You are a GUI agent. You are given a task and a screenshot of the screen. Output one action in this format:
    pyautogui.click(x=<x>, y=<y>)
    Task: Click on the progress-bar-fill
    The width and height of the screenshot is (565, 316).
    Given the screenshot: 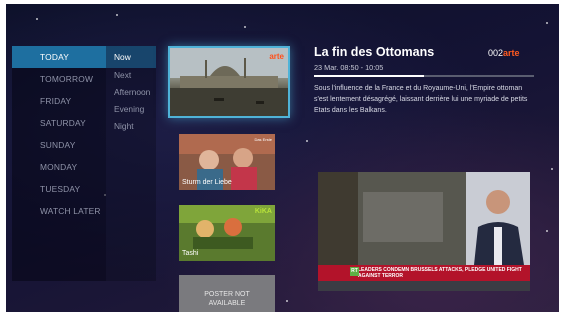 What is the action you would take?
    pyautogui.click(x=369, y=76)
    